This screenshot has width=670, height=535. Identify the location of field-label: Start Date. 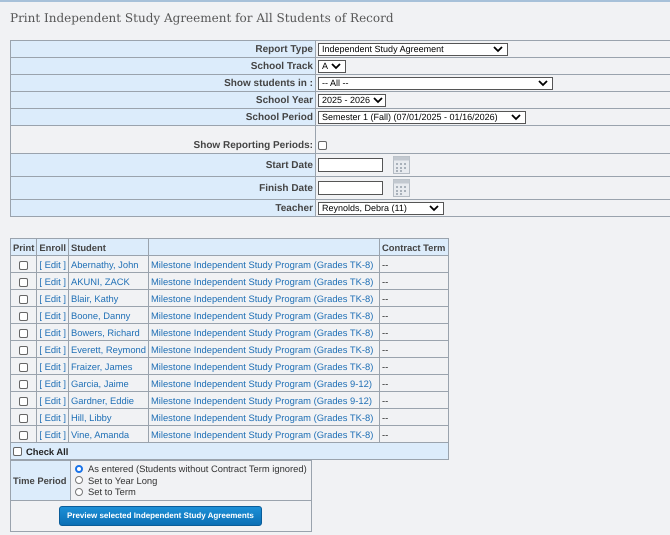
(289, 165).